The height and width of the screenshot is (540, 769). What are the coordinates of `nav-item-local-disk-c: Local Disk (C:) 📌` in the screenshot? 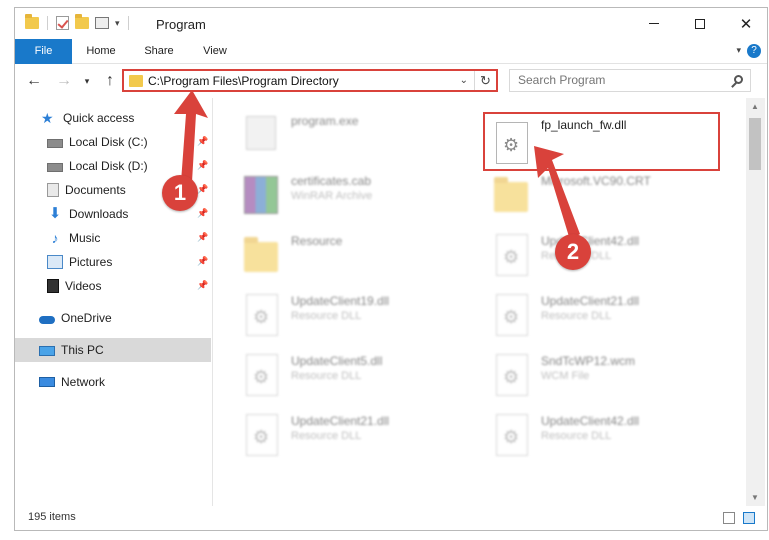 It's located at (113, 142).